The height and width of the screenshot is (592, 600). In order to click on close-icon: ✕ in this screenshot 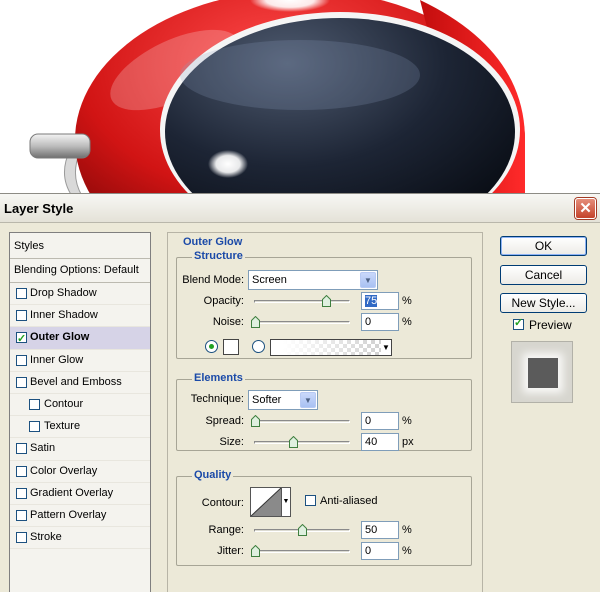, I will do `click(585, 208)`.